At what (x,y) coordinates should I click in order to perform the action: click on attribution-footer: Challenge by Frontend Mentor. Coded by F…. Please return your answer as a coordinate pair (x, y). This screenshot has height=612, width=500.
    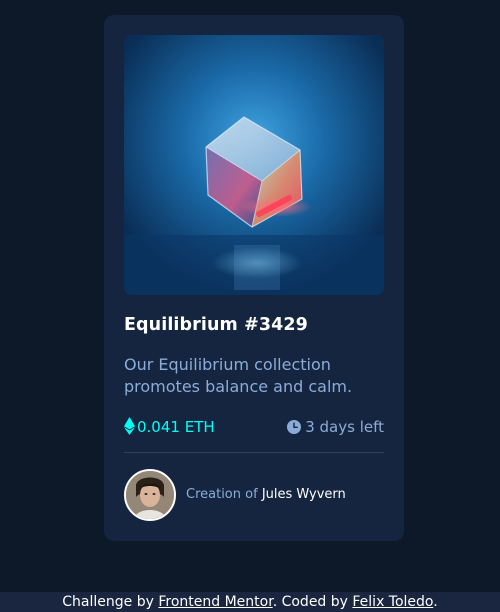
    Looking at the image, I should click on (250, 602).